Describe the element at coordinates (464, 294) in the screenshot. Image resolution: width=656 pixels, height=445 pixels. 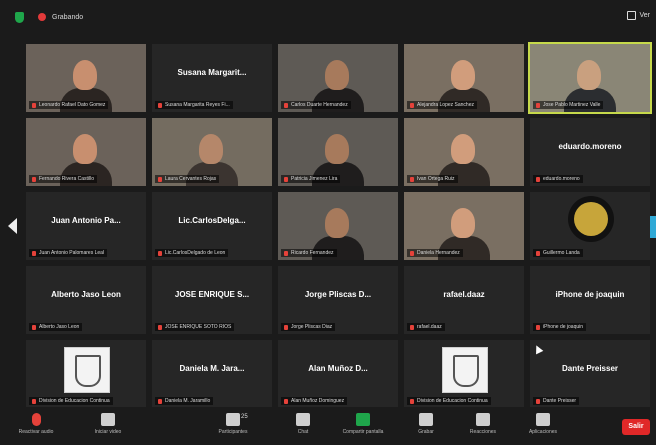
I see `participant-display-name: rafael.daaz` at that location.